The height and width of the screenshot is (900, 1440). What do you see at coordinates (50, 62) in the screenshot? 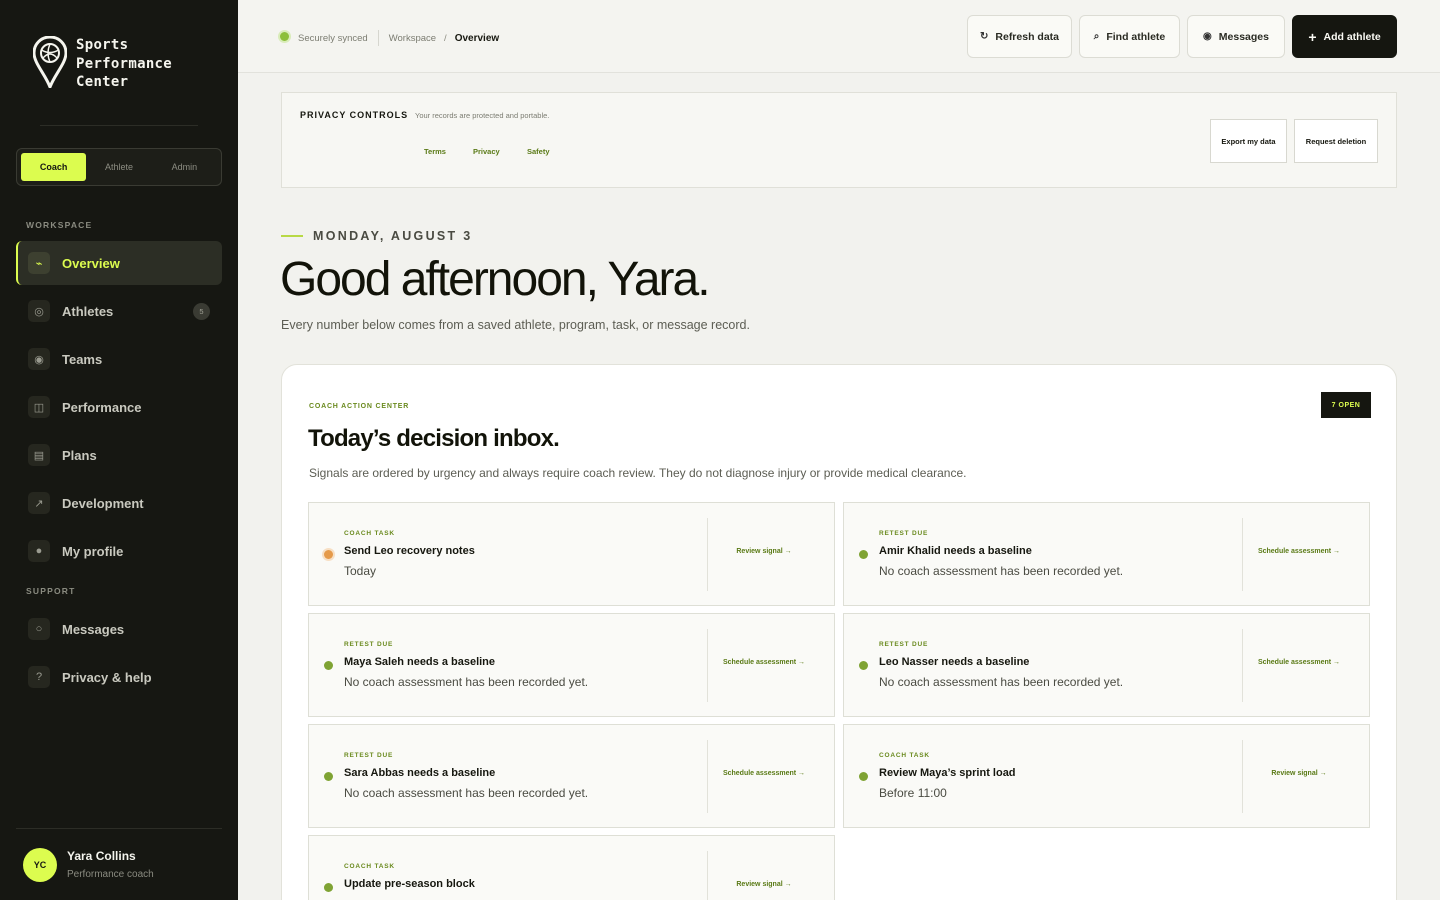
I see `basketball-pin-icon` at bounding box center [50, 62].